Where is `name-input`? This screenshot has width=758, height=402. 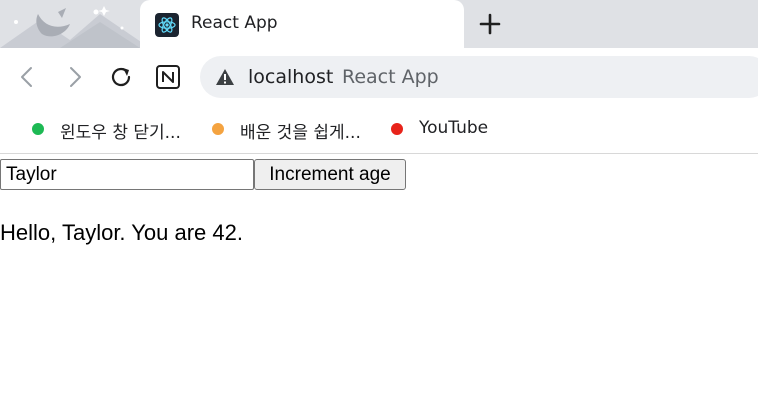 name-input is located at coordinates (127, 174).